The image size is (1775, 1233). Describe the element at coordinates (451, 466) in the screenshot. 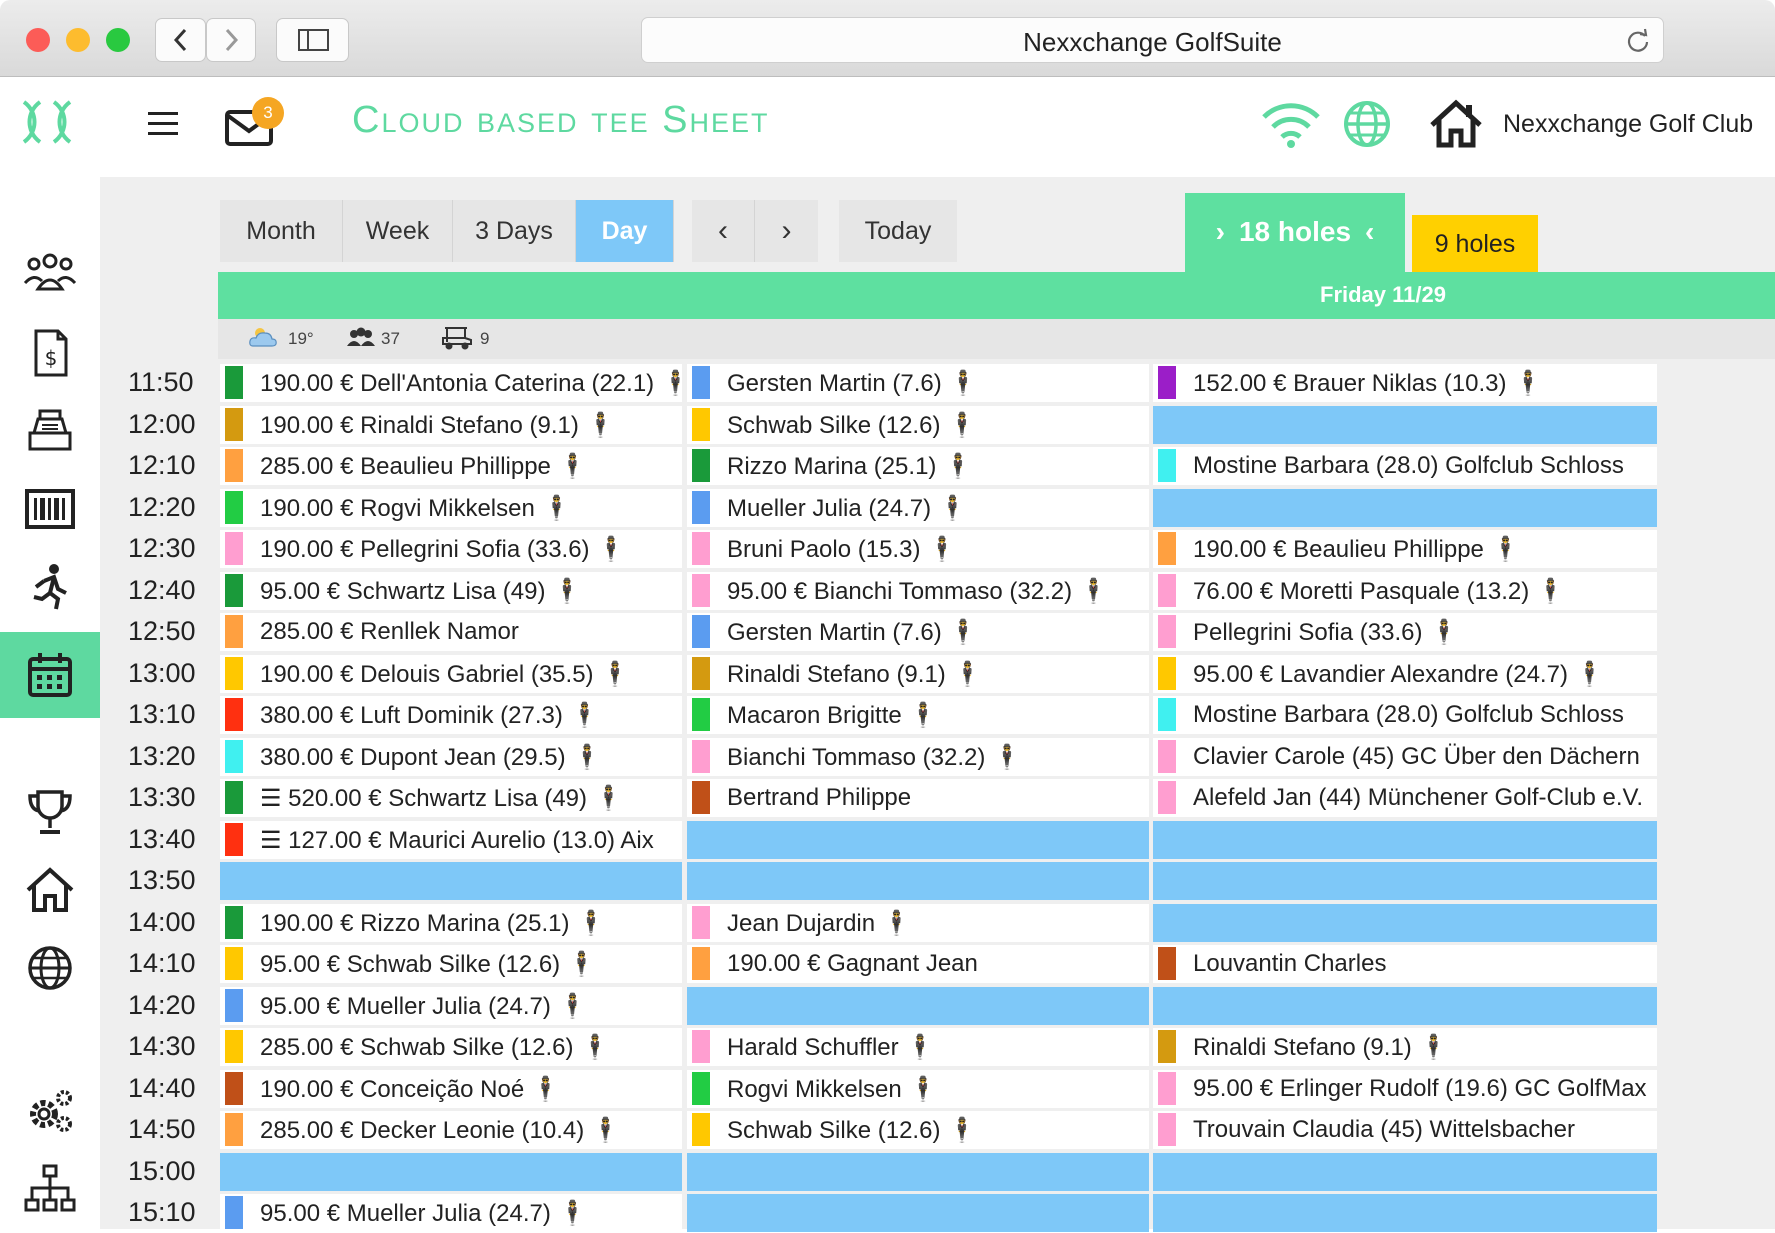

I see `booking-slot: 285.00 € Beaulieu Phillippe 🕴` at that location.